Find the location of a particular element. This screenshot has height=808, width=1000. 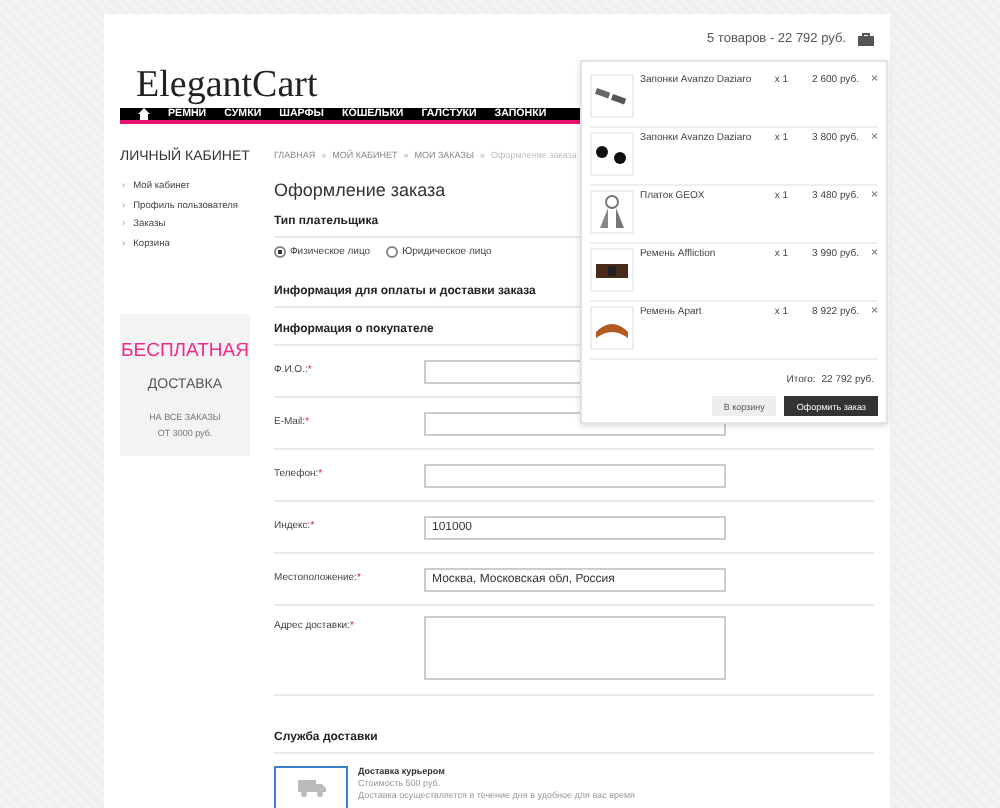

shopping-bag-icon is located at coordinates (866, 39).